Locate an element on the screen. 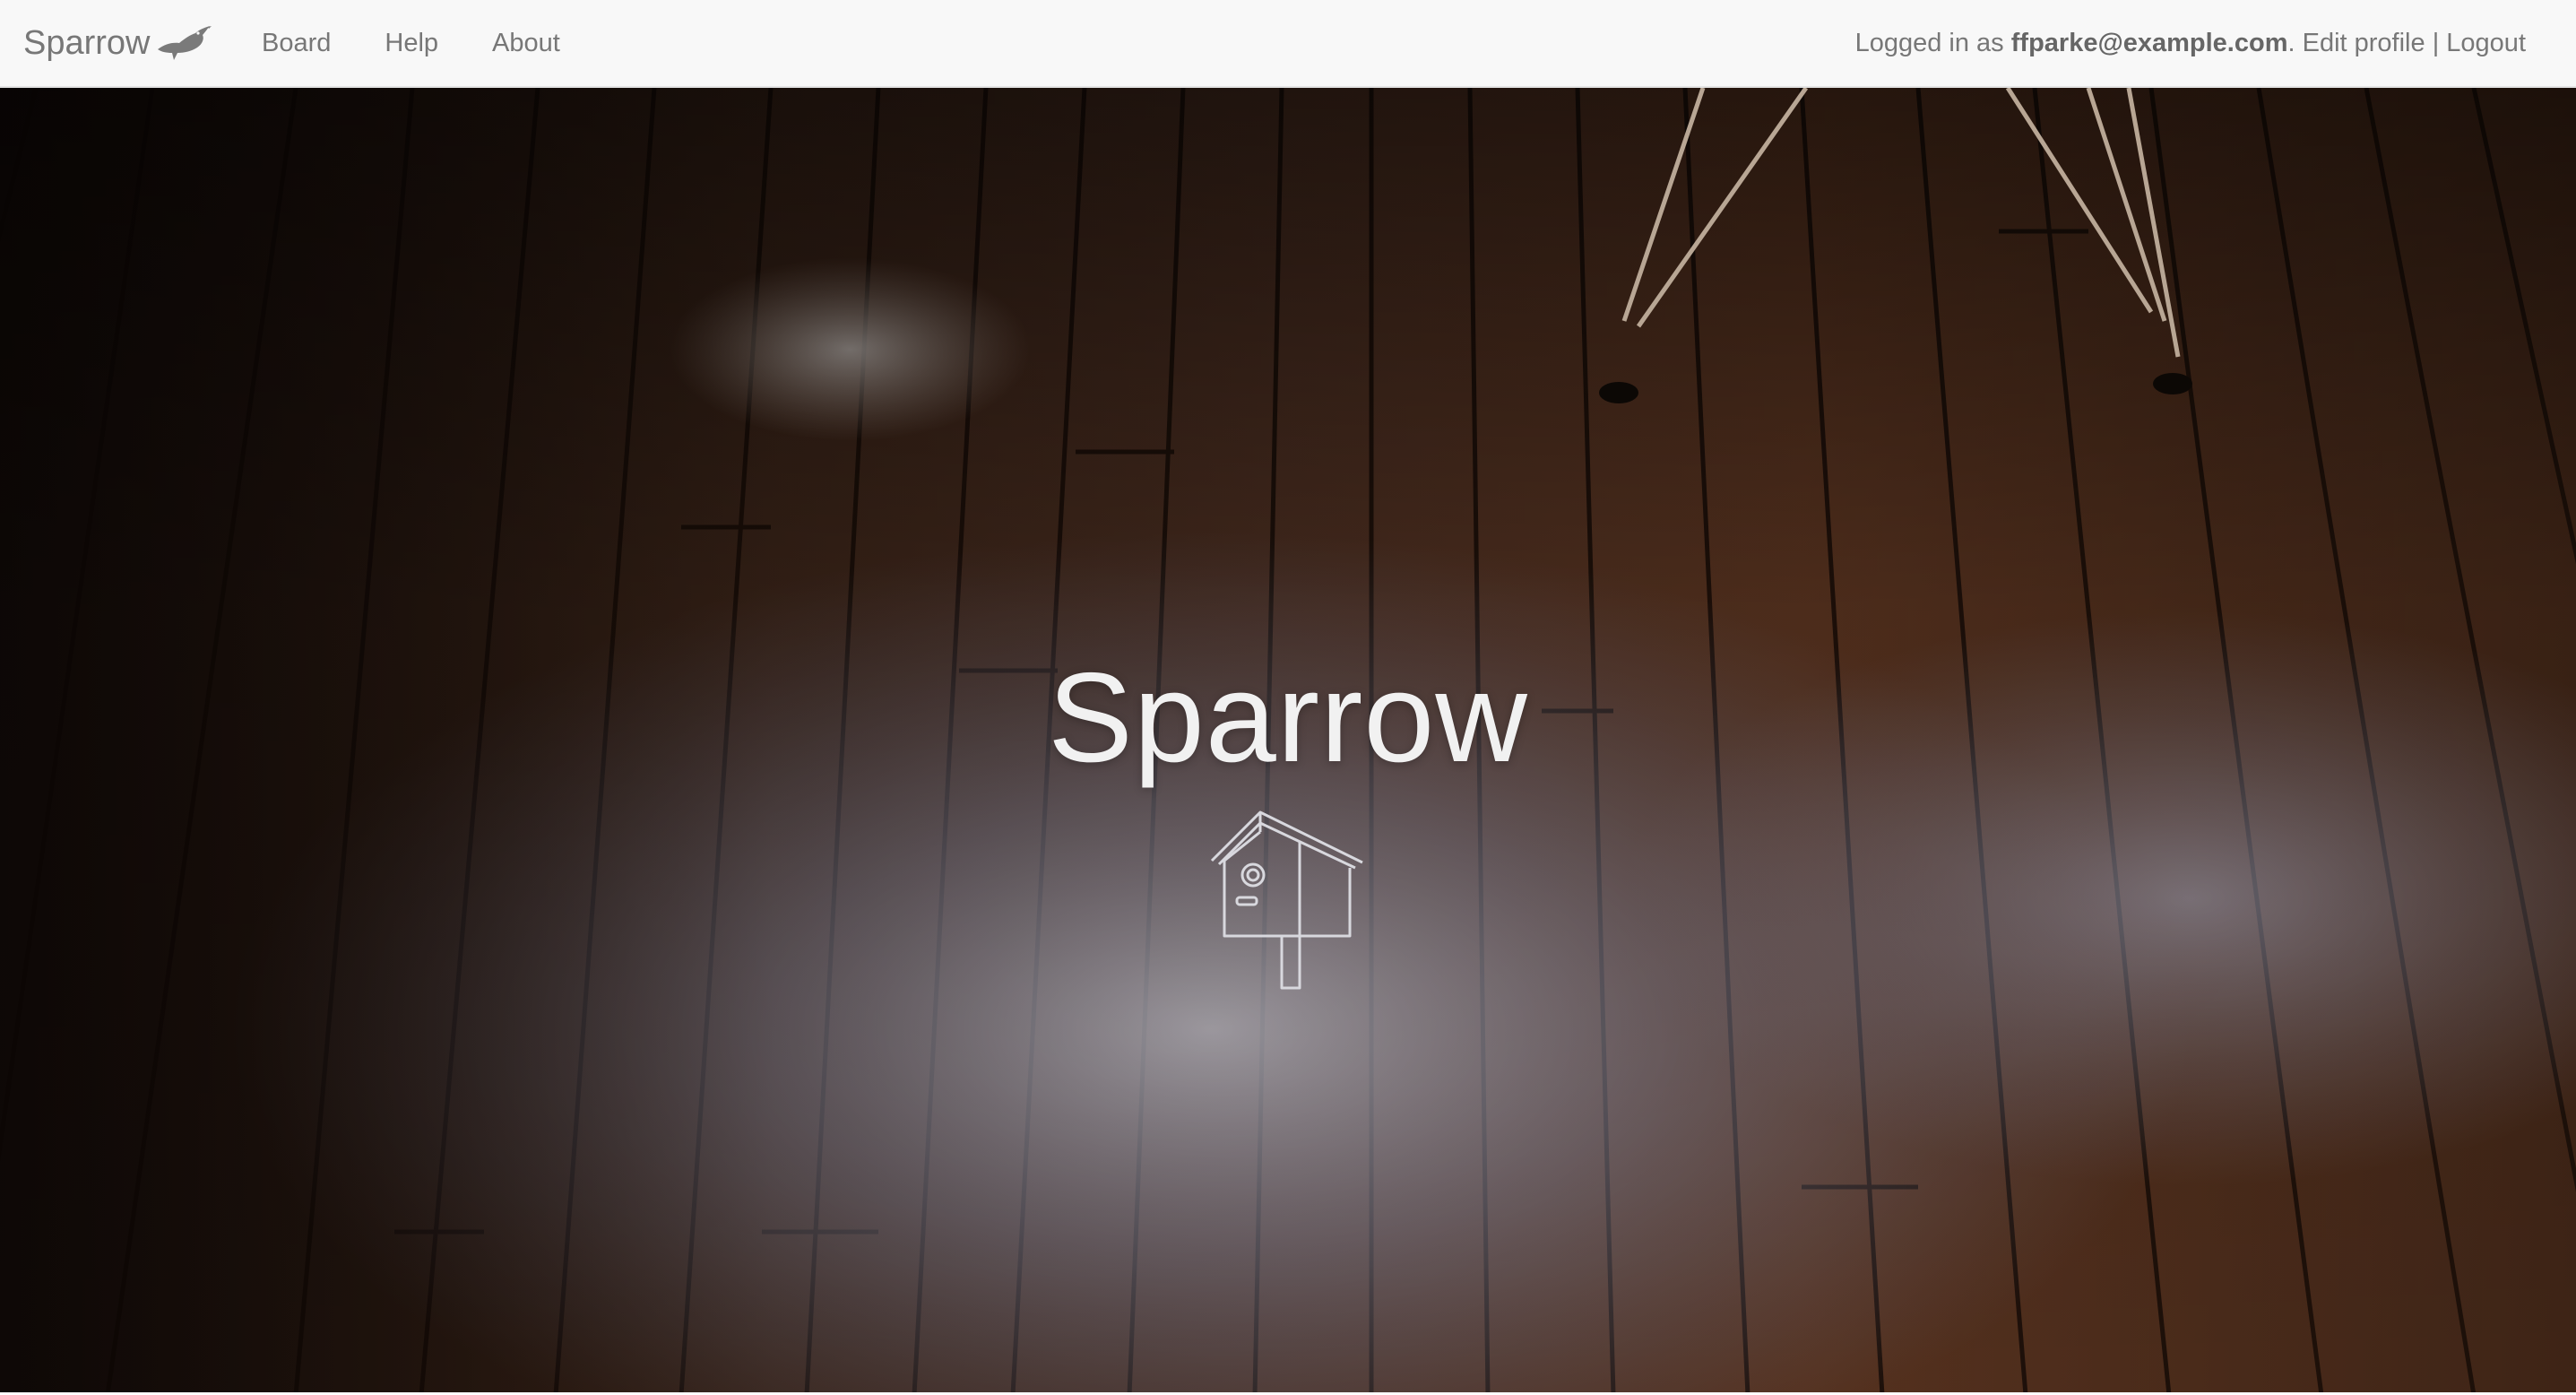 The image size is (2576, 1395). edit-profile-link: Edit profile is located at coordinates (2364, 43).